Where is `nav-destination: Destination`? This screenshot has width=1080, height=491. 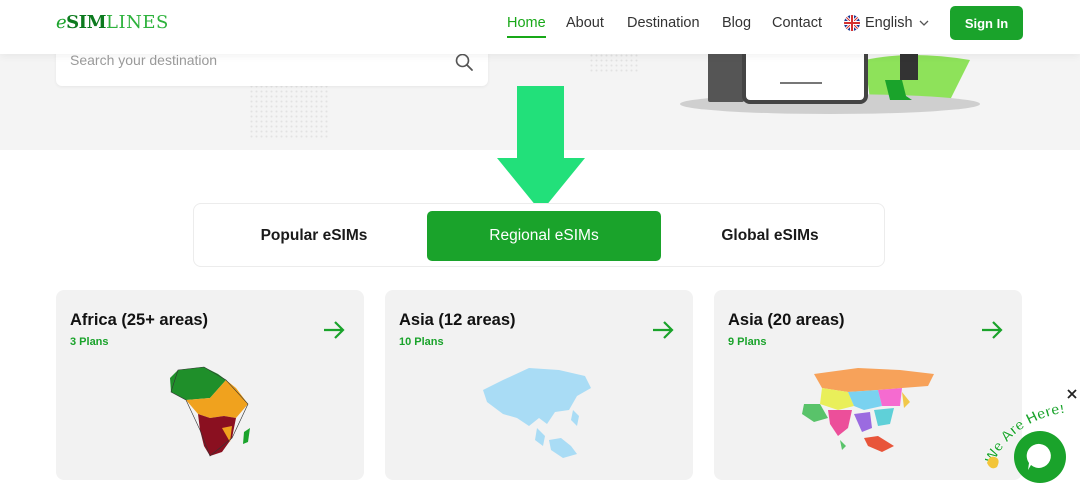
nav-destination: Destination is located at coordinates (663, 23).